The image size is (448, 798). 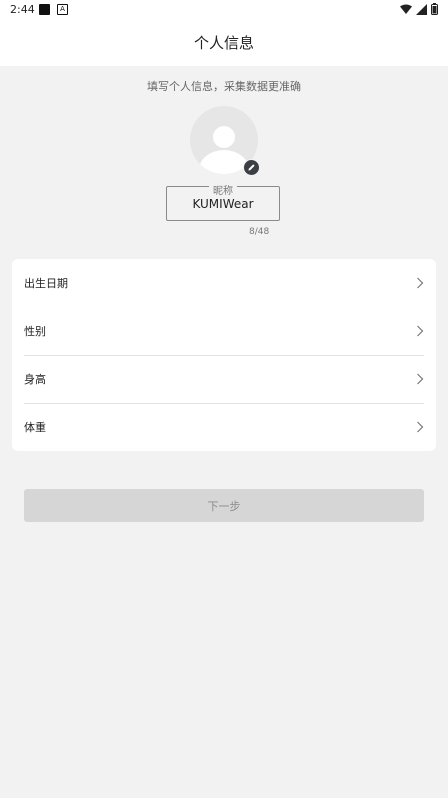 I want to click on status-bar: 2:44 A, so click(x=224, y=10).